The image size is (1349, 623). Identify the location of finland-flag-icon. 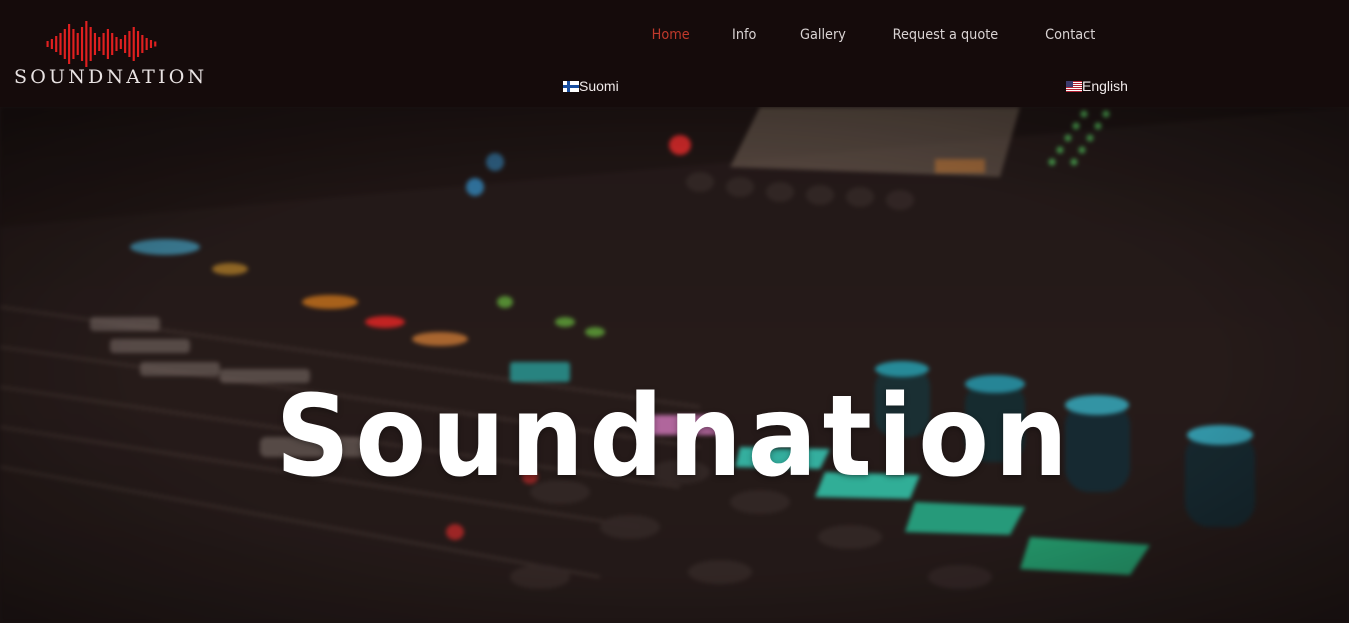
(571, 86).